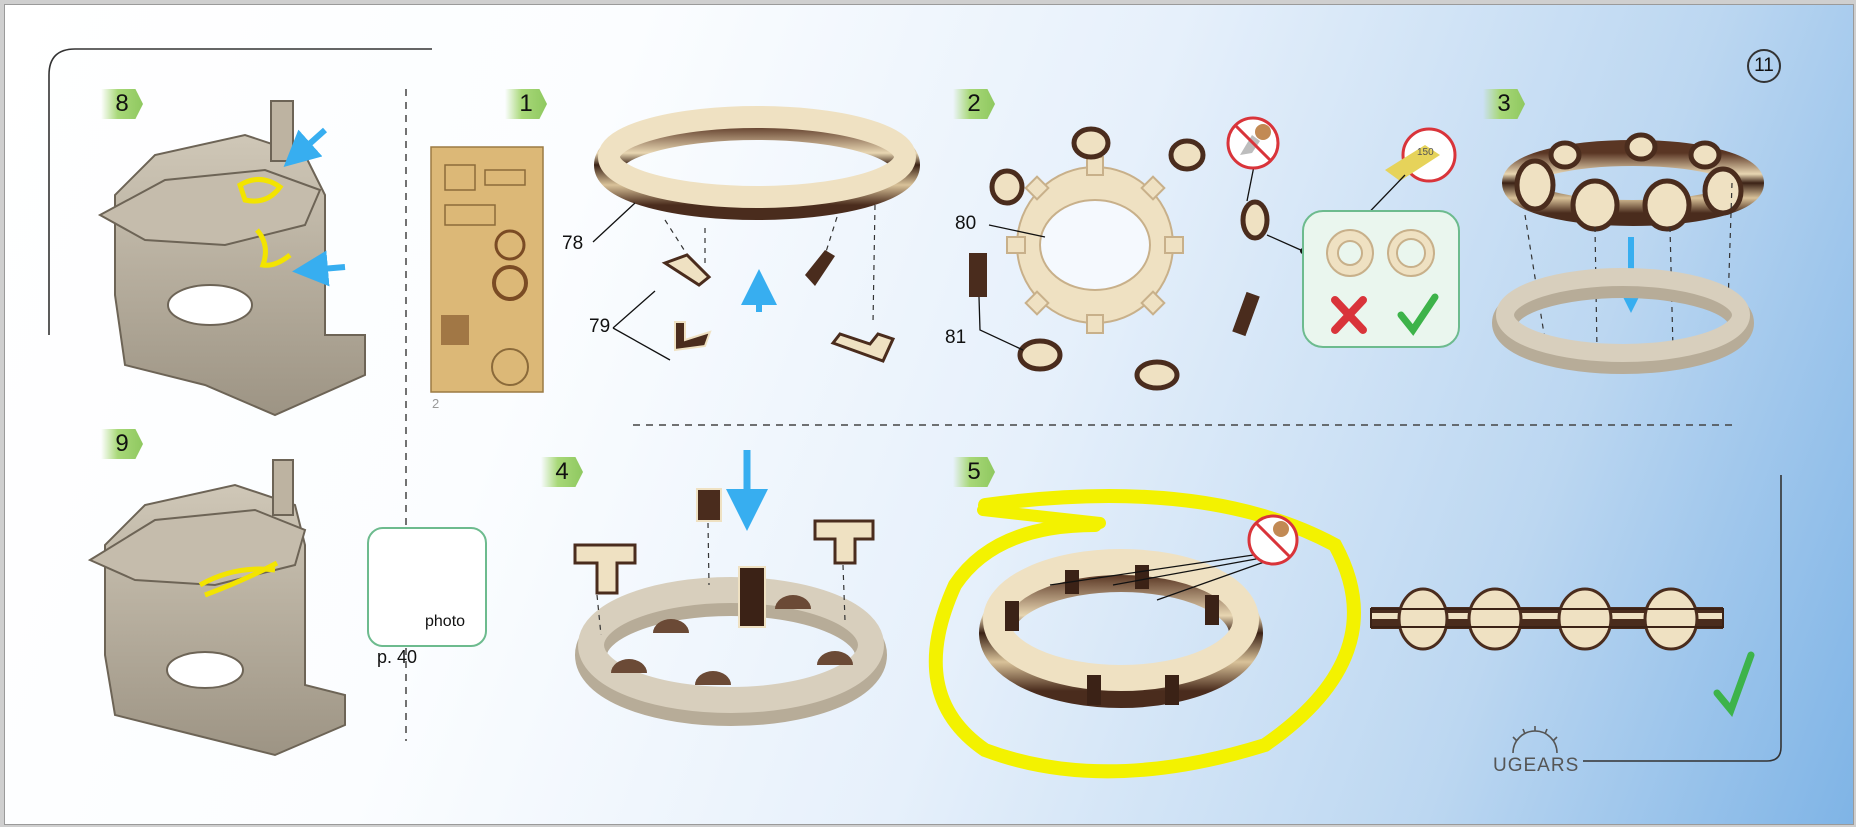 Image resolution: width=1856 pixels, height=827 pixels. What do you see at coordinates (756, 234) in the screenshot?
I see `step1-ring` at bounding box center [756, 234].